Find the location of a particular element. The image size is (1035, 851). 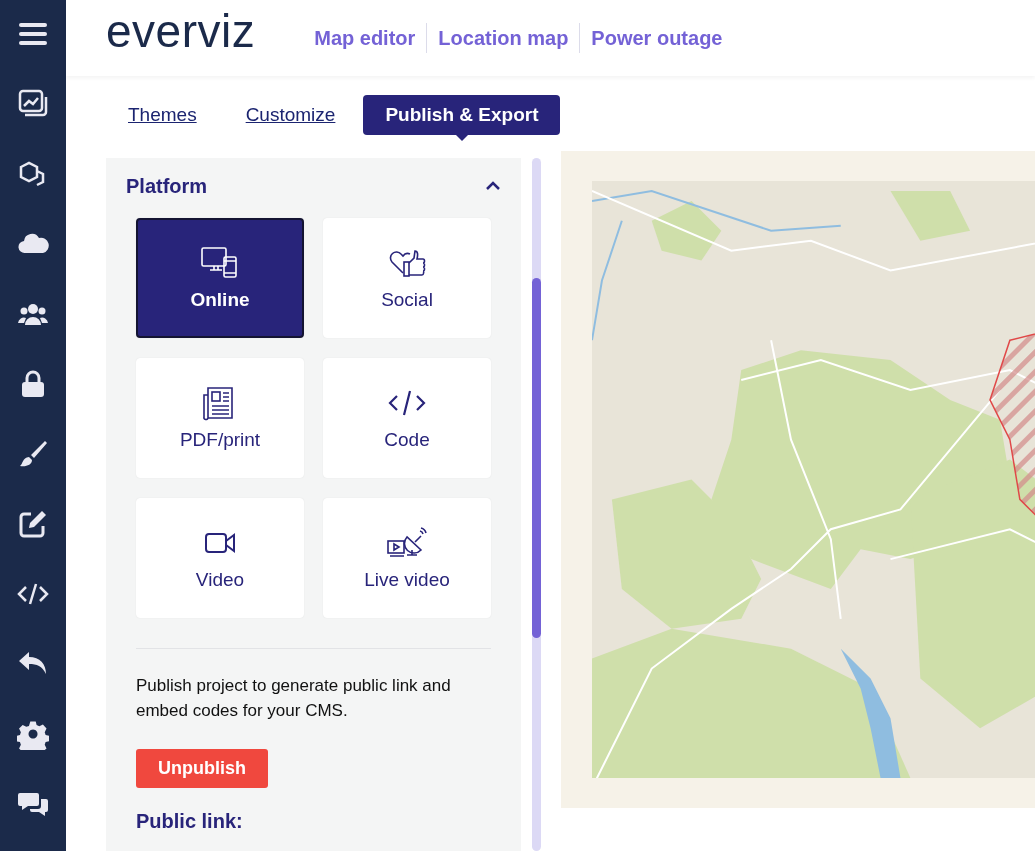

chevron-icon is located at coordinates (493, 186).